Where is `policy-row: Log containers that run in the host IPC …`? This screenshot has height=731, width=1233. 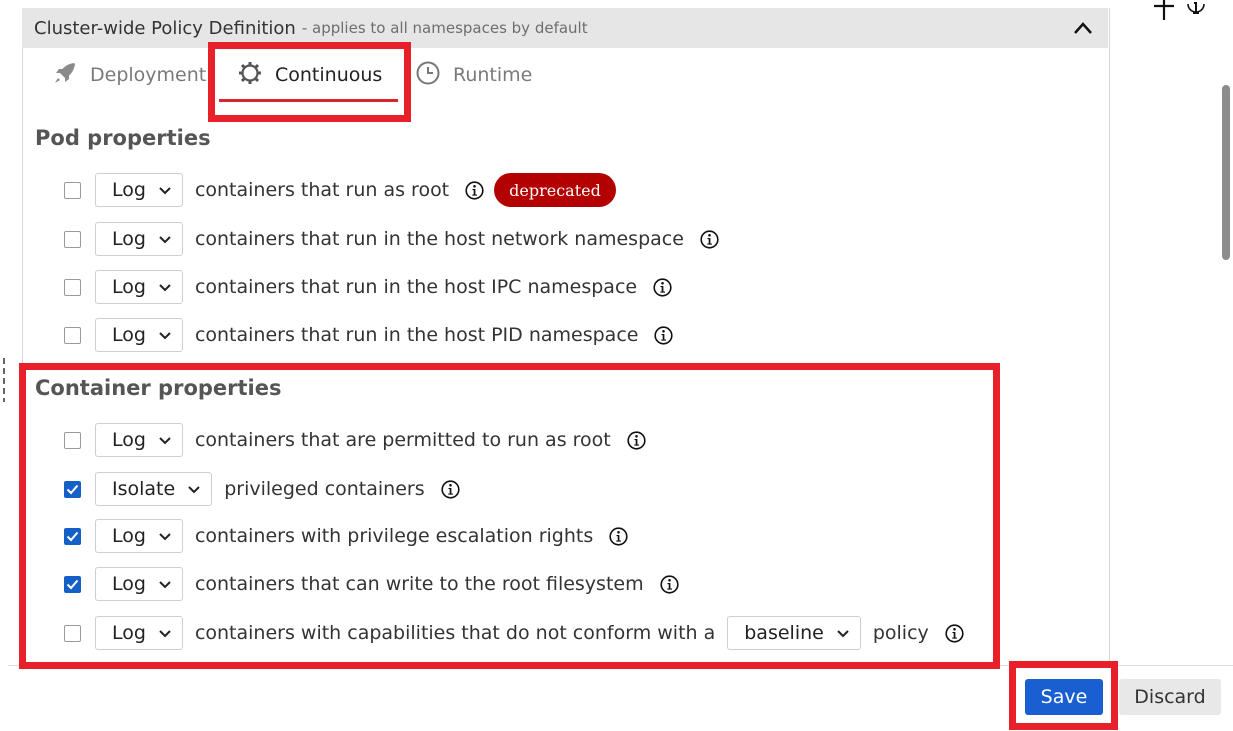 policy-row: Log containers that run in the host IPC … is located at coordinates (368, 287).